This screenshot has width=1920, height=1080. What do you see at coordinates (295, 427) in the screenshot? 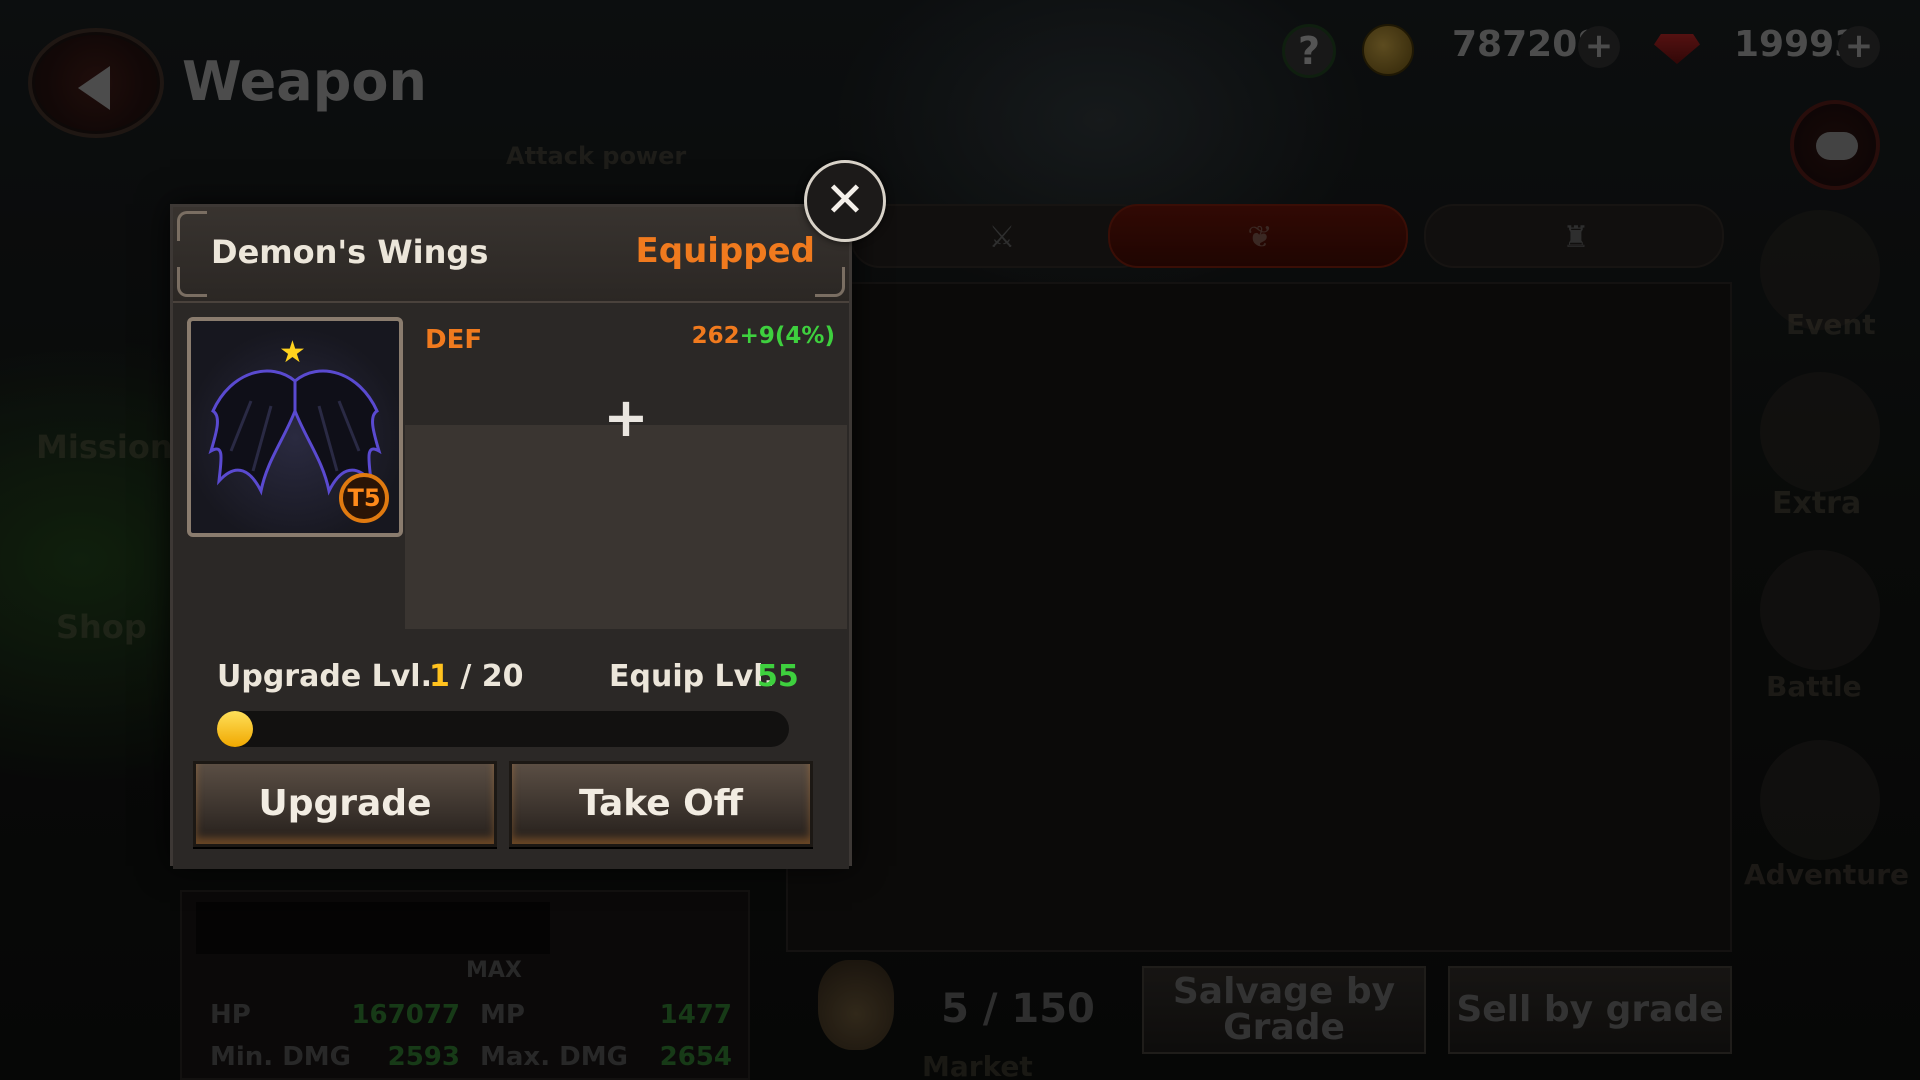
I see `item-icon-frame: ★ T5` at bounding box center [295, 427].